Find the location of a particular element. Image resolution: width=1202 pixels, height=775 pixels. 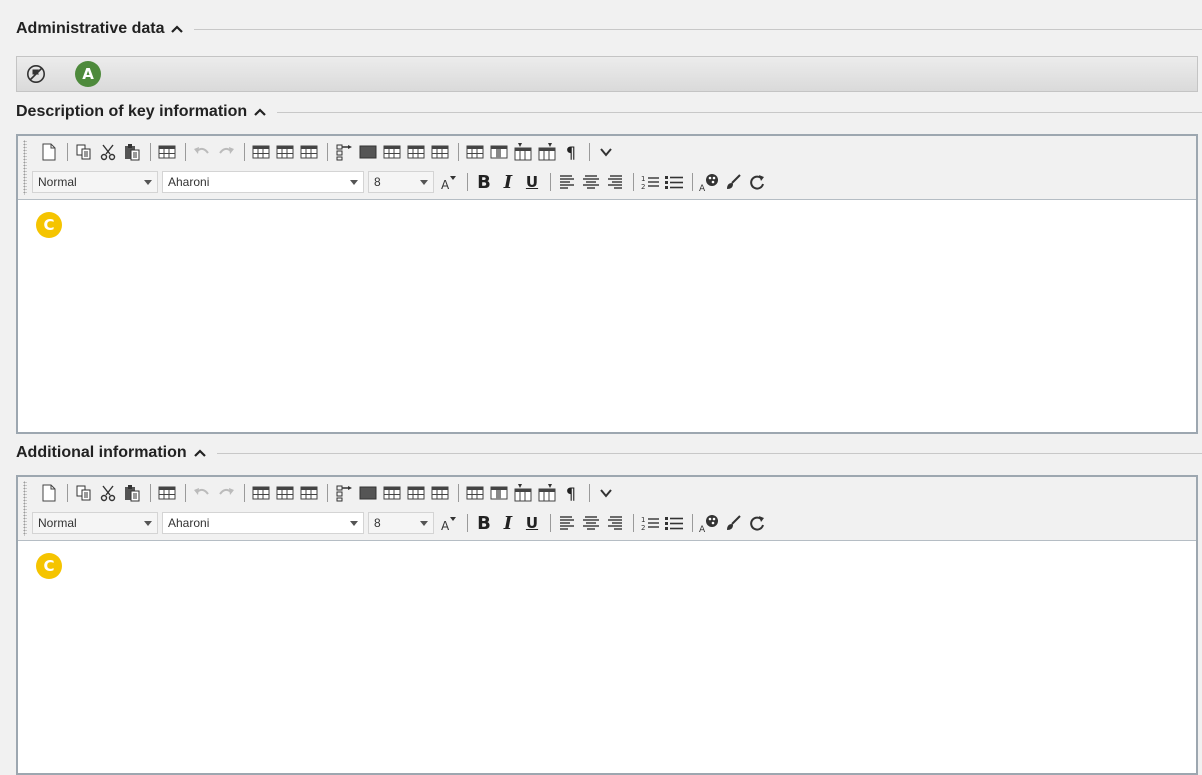

svg-text: A is located at coordinates (702, 529).